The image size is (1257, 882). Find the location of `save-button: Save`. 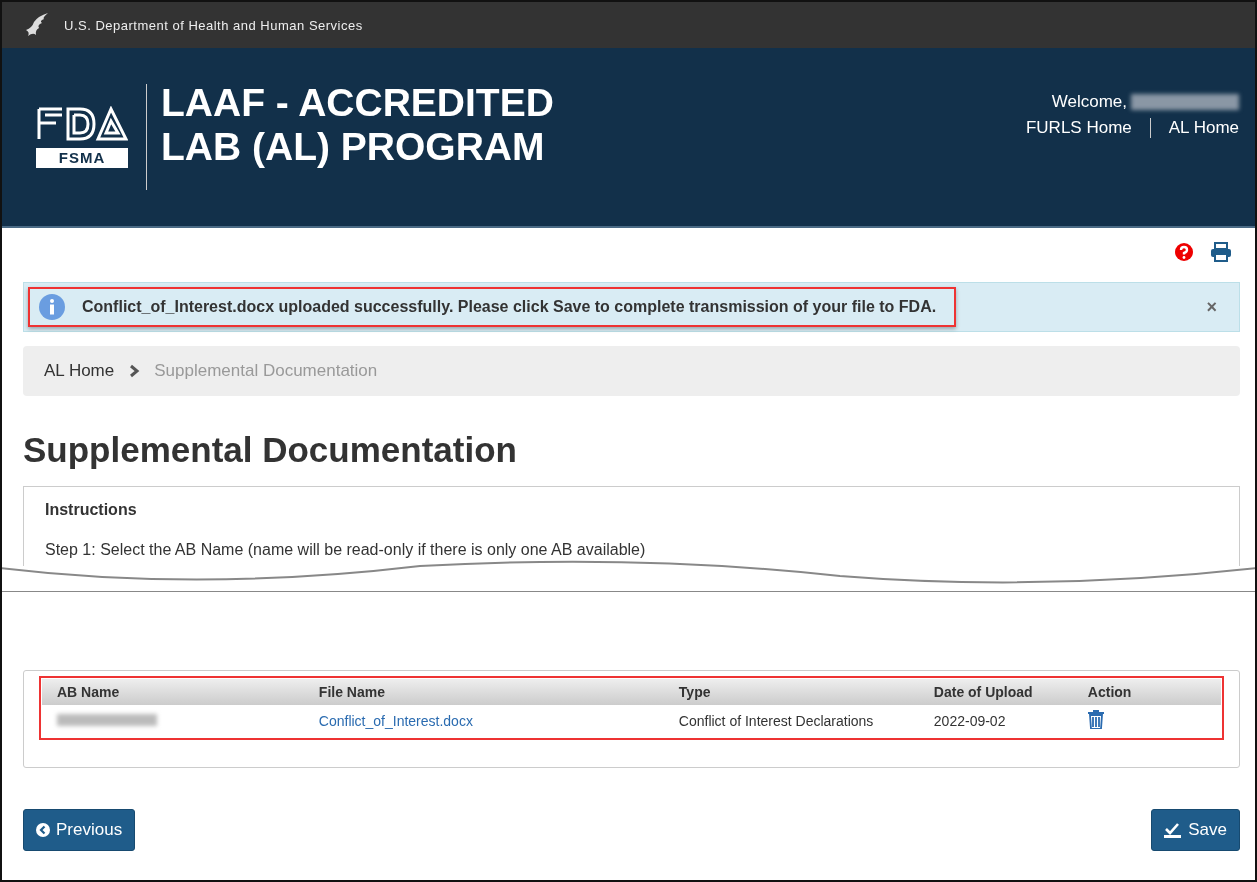

save-button: Save is located at coordinates (1195, 830).